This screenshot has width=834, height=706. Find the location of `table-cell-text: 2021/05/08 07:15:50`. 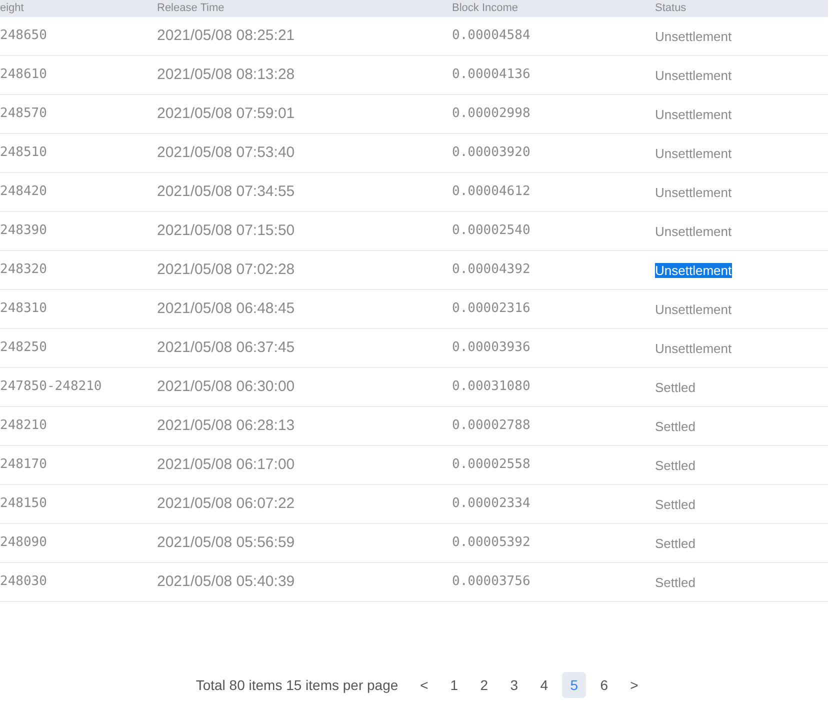

table-cell-text: 2021/05/08 07:15:50 is located at coordinates (226, 230).